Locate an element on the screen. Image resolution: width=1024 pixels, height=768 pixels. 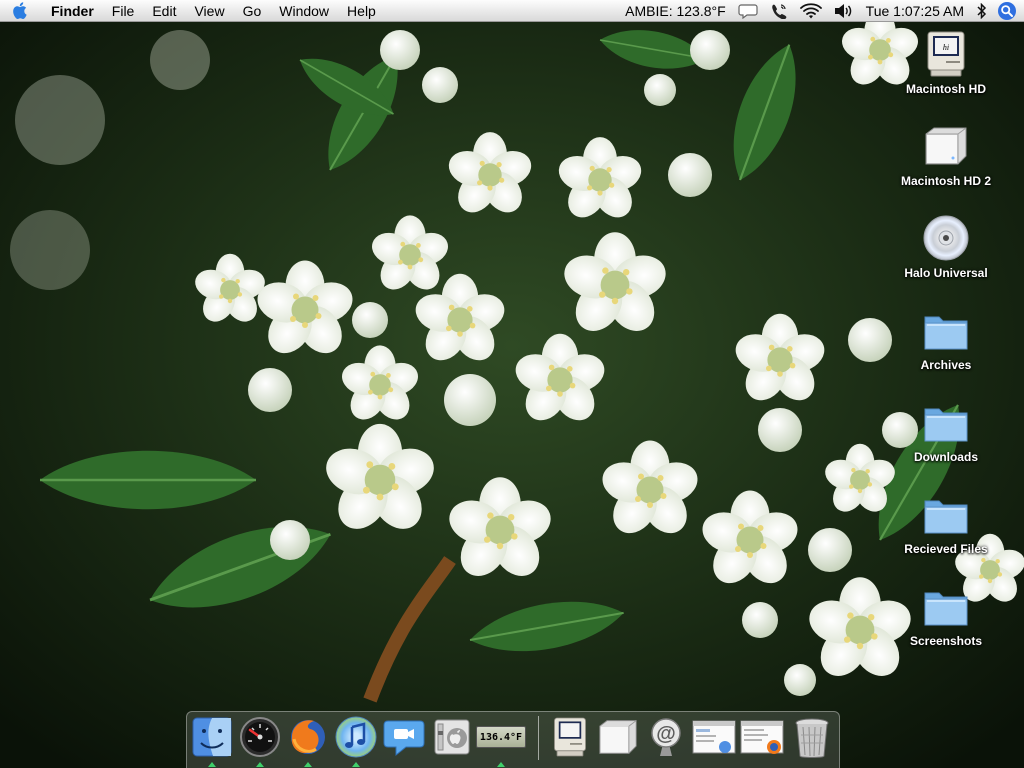
dock-external-drive is located at coordinates (618, 737).